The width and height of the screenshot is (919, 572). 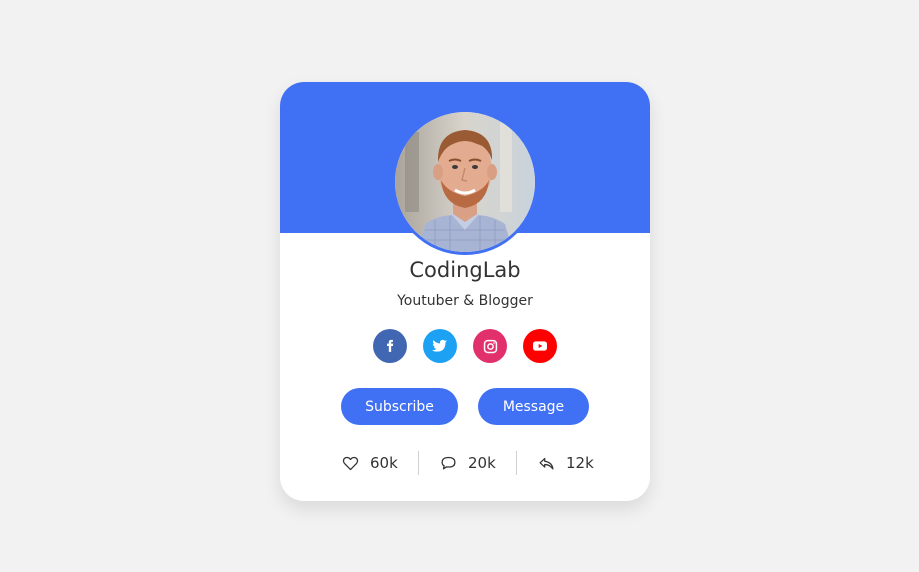 I want to click on comments-stat: 20k, so click(x=468, y=463).